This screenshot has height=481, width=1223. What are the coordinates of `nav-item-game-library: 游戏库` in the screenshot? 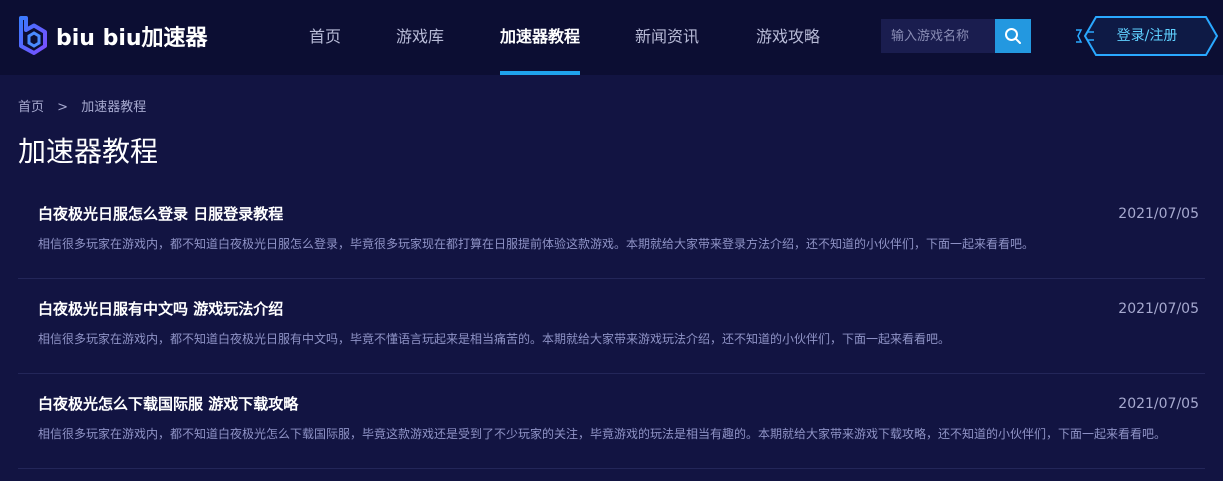 It's located at (420, 37).